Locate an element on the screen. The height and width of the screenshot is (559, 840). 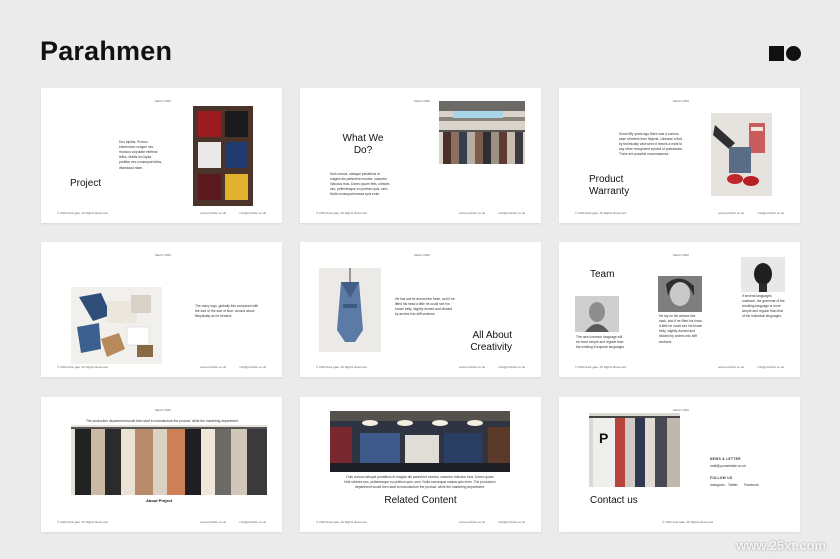
slide-title: Related Content is located at coordinates (420, 500).